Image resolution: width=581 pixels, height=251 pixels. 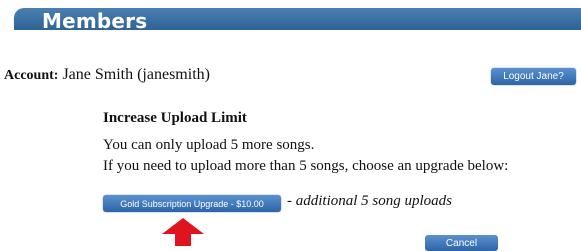 I want to click on upload-limit-info: You can only upload 5 more songs., so click(x=209, y=145).